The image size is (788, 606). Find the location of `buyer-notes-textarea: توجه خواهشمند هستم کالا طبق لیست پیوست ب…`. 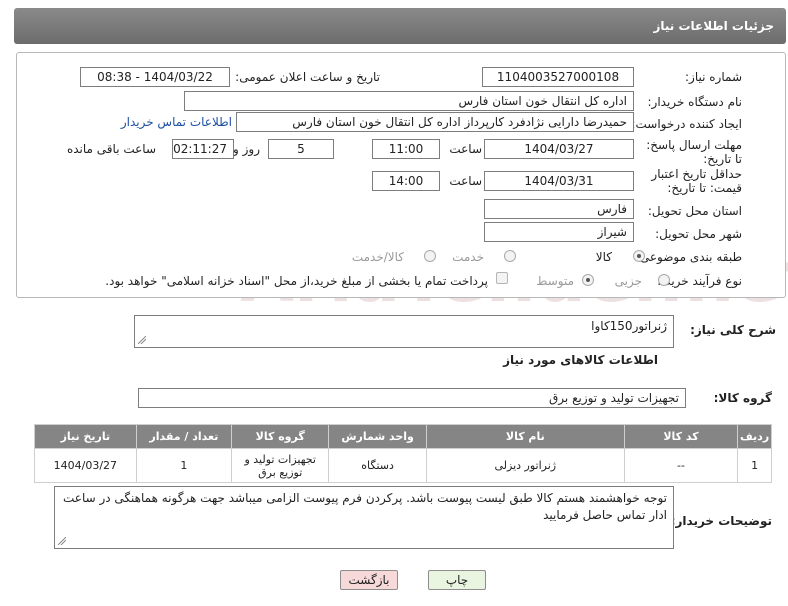

buyer-notes-textarea: توجه خواهشمند هستم کالا طبق لیست پیوست ب… is located at coordinates (364, 517).